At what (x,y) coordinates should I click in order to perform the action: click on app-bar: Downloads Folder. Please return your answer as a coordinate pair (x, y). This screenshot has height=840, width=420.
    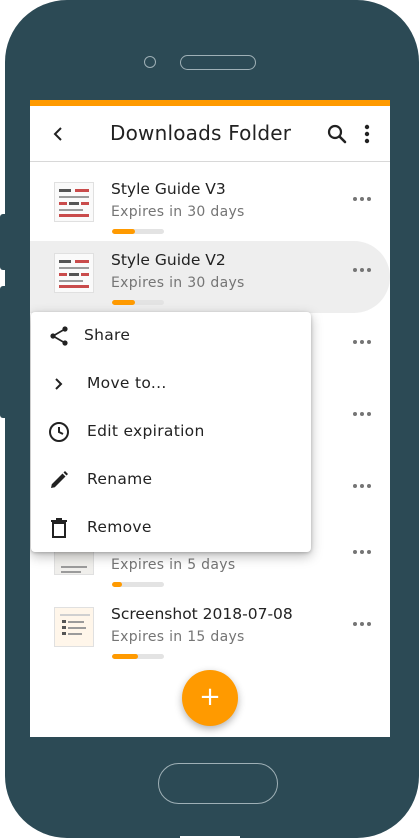
    Looking at the image, I should click on (210, 134).